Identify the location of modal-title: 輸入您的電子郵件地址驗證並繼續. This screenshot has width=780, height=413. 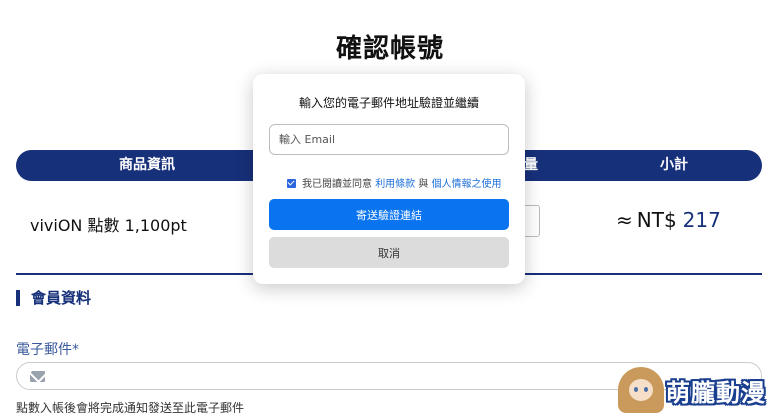
(388, 103).